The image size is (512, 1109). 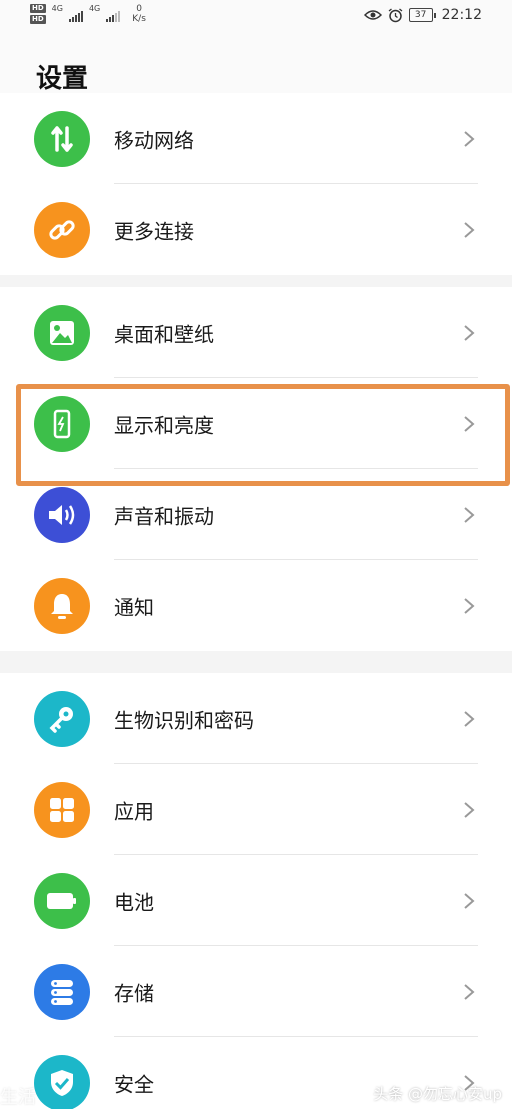 What do you see at coordinates (134, 993) in the screenshot?
I see `setting-label: 存储` at bounding box center [134, 993].